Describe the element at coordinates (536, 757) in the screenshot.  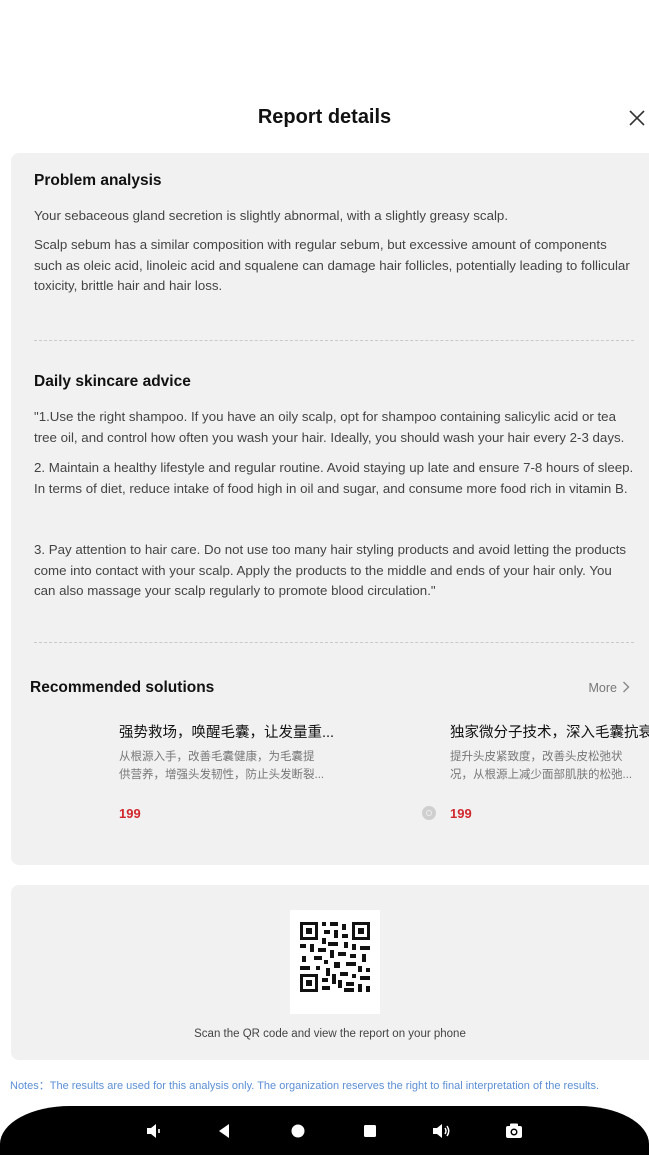
I see `product-description-line: 提升头皮紧致度，改善头皮松弛状` at that location.